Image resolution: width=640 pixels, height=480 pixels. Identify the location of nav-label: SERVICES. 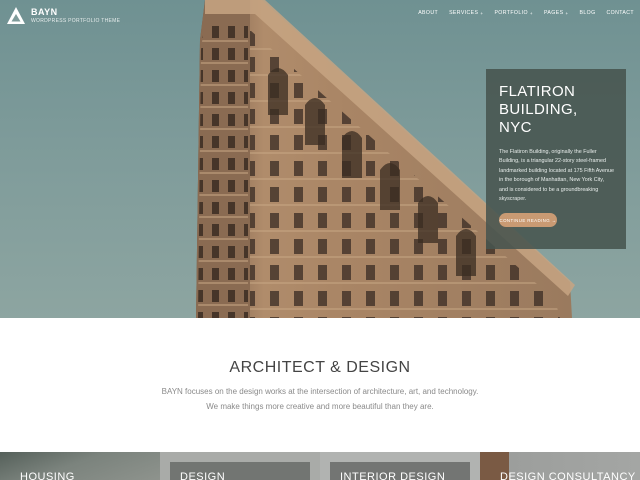
(464, 13).